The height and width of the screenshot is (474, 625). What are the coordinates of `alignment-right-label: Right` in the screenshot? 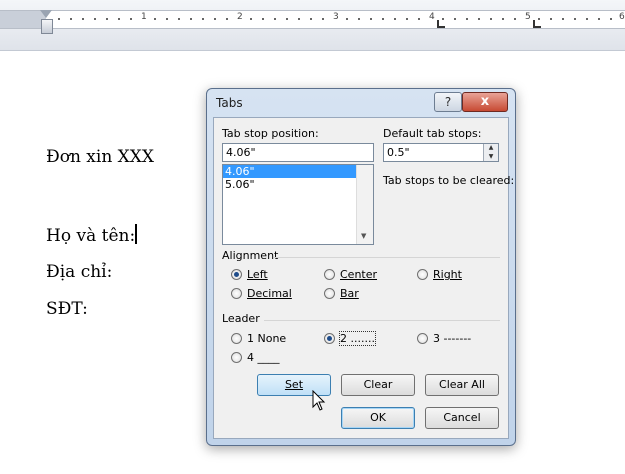 It's located at (447, 274).